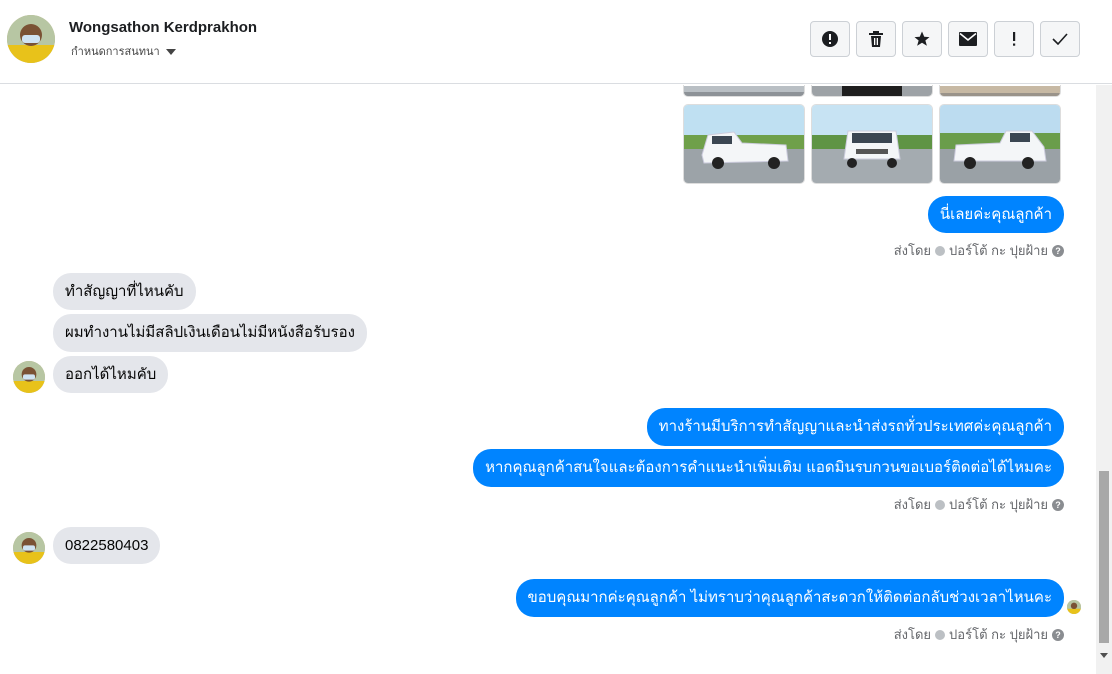 The width and height of the screenshot is (1112, 674). What do you see at coordinates (111, 374) in the screenshot?
I see `incoming-message: ออกได้ไหมคับ` at bounding box center [111, 374].